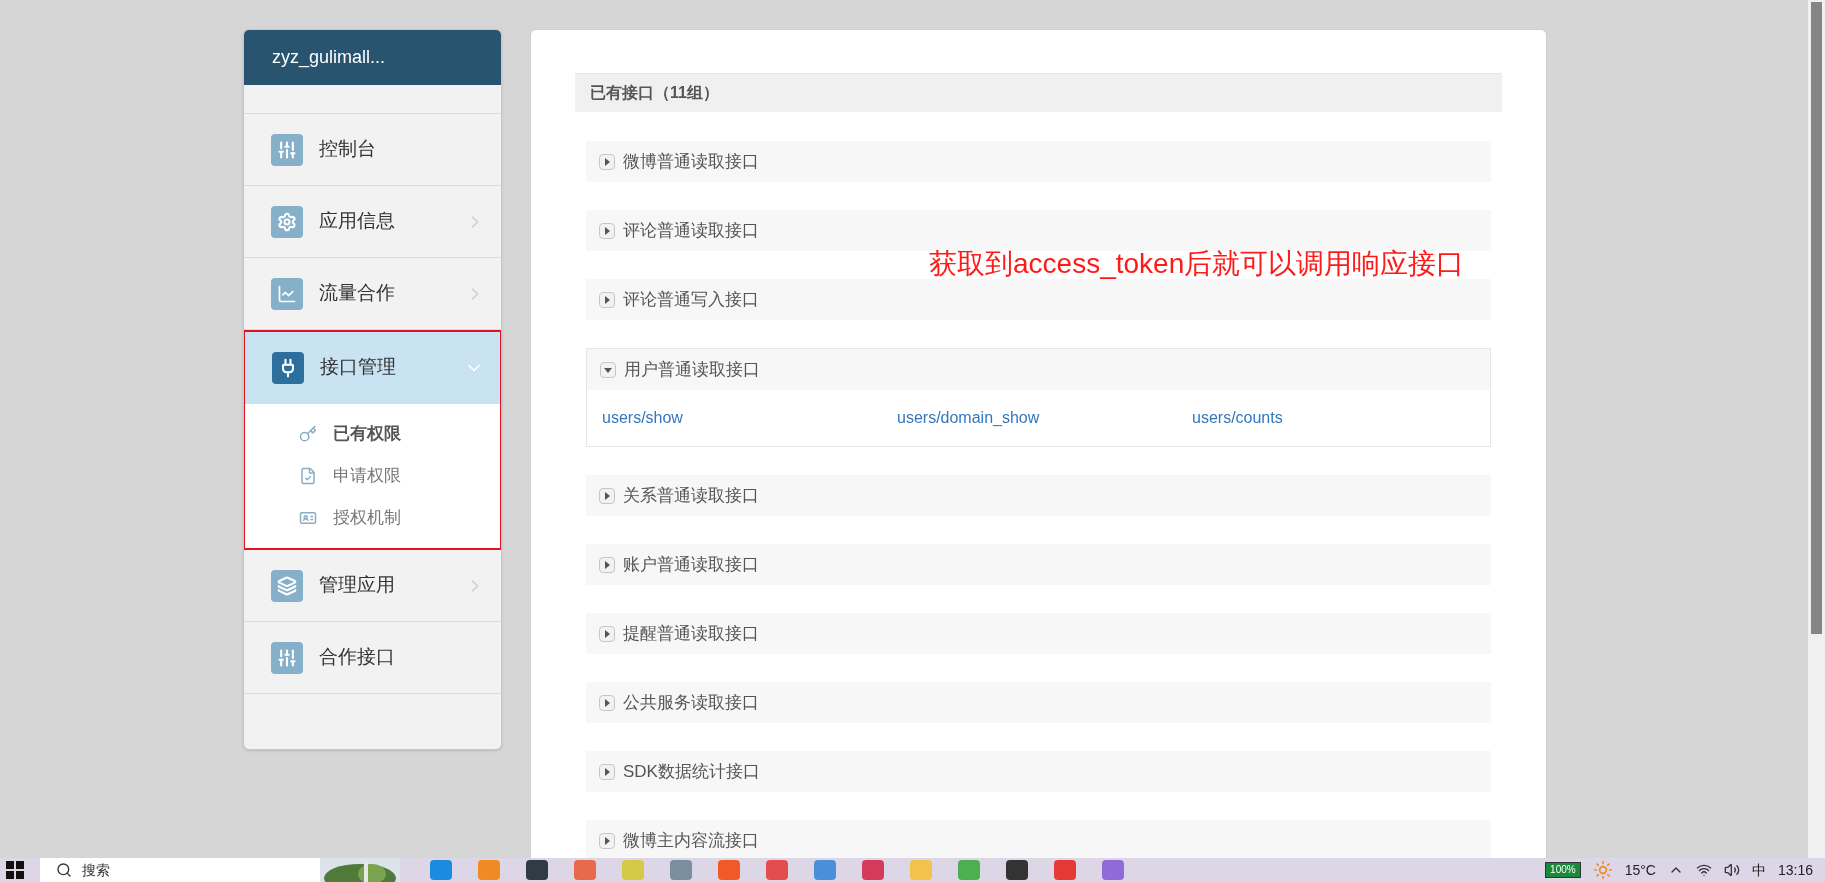  Describe the element at coordinates (1038, 633) in the screenshot. I see `group-header: 提醒普通读取接口` at that location.